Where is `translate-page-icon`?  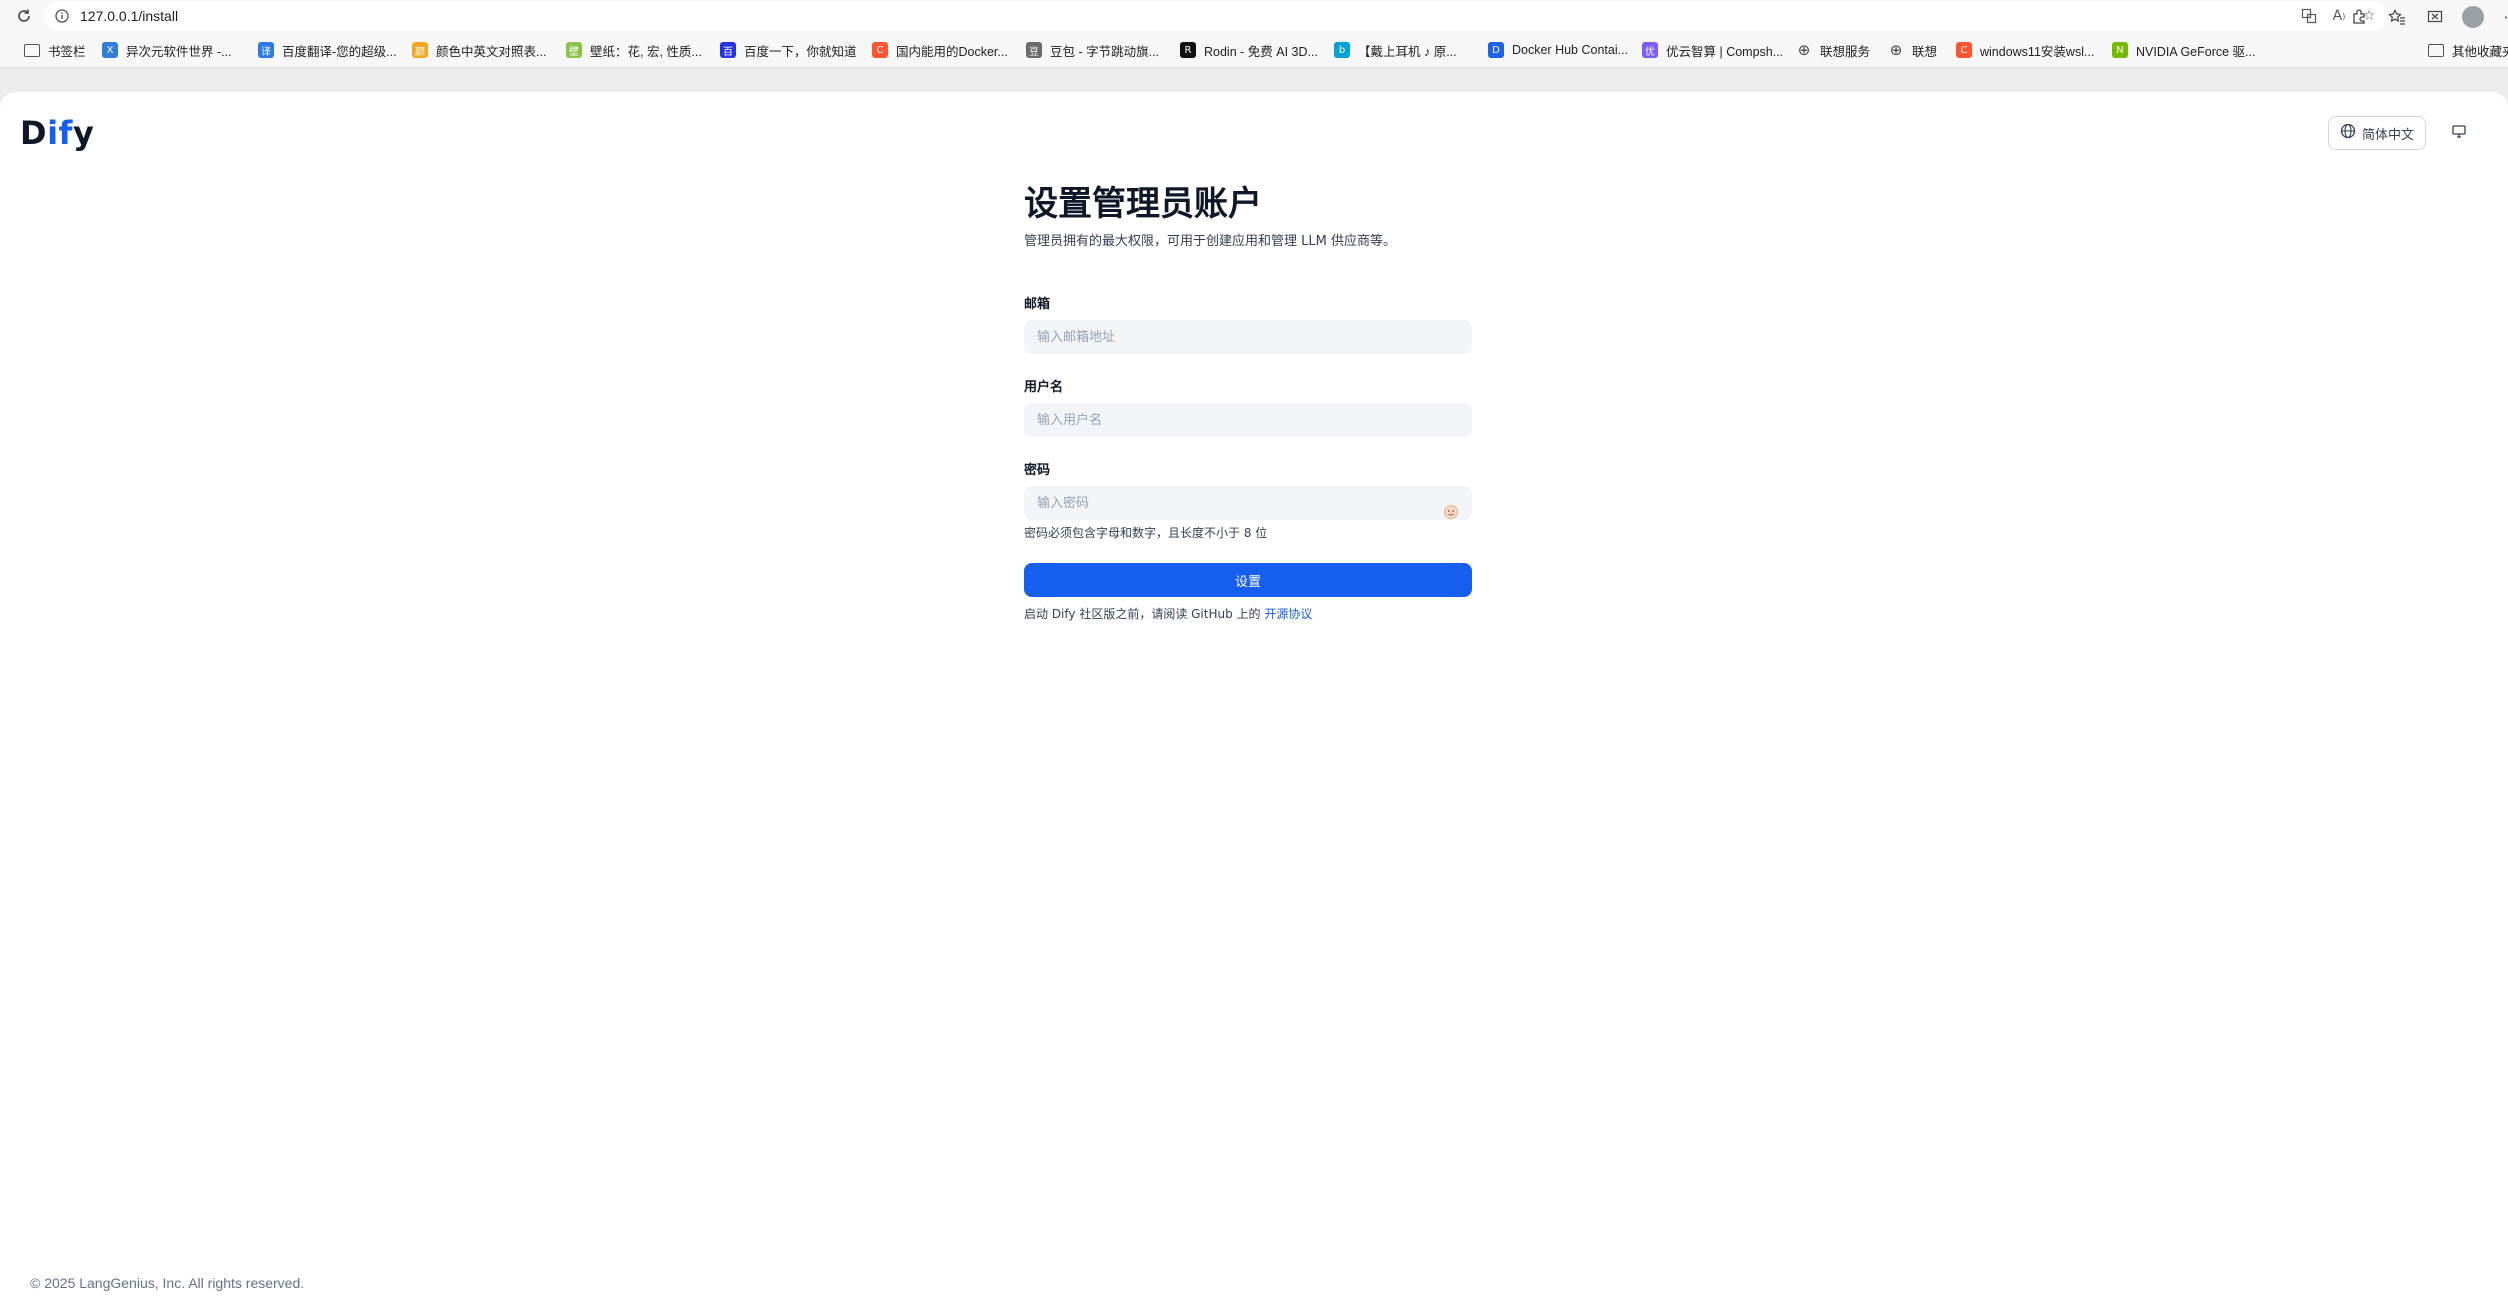
translate-page-icon is located at coordinates (2309, 16).